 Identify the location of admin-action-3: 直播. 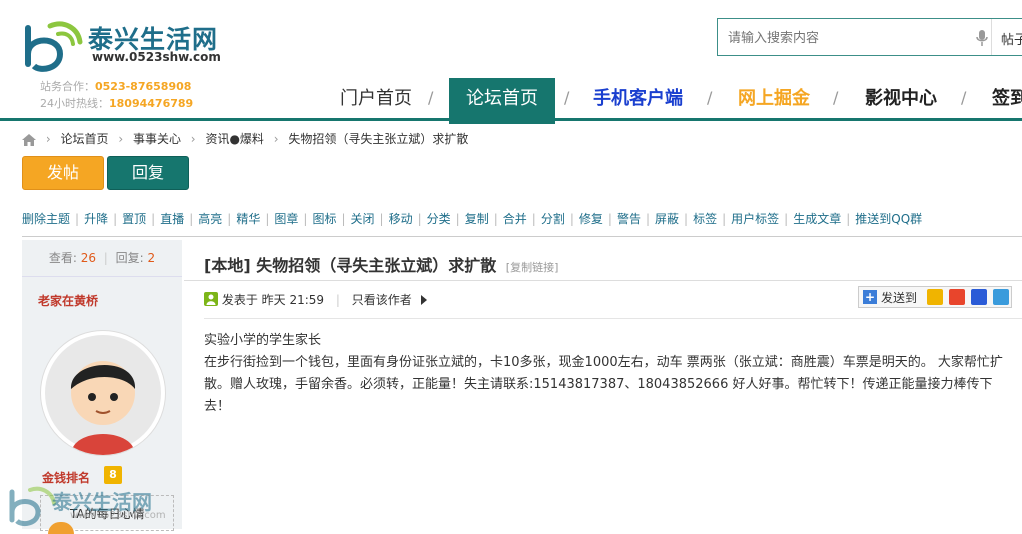
(172, 219).